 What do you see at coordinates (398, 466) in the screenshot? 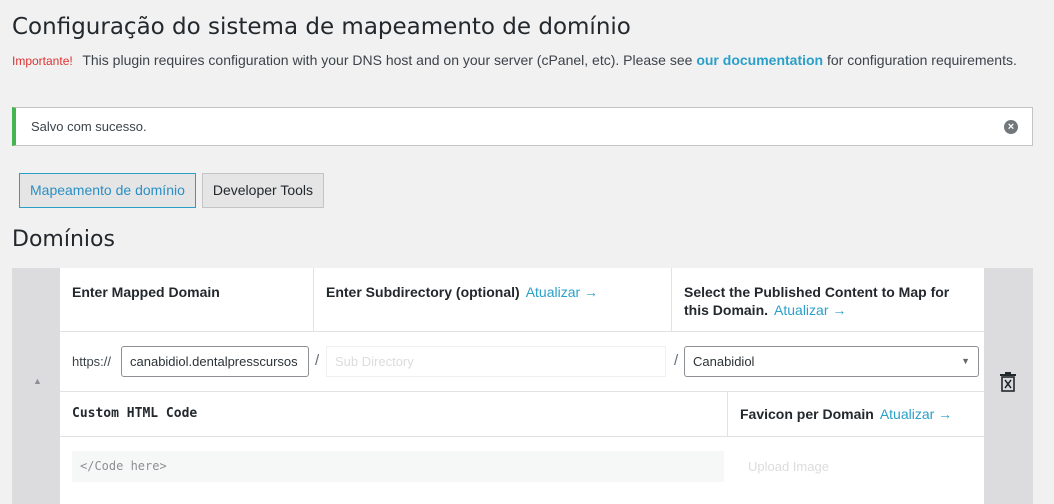
I see `custom-html-code-input` at bounding box center [398, 466].